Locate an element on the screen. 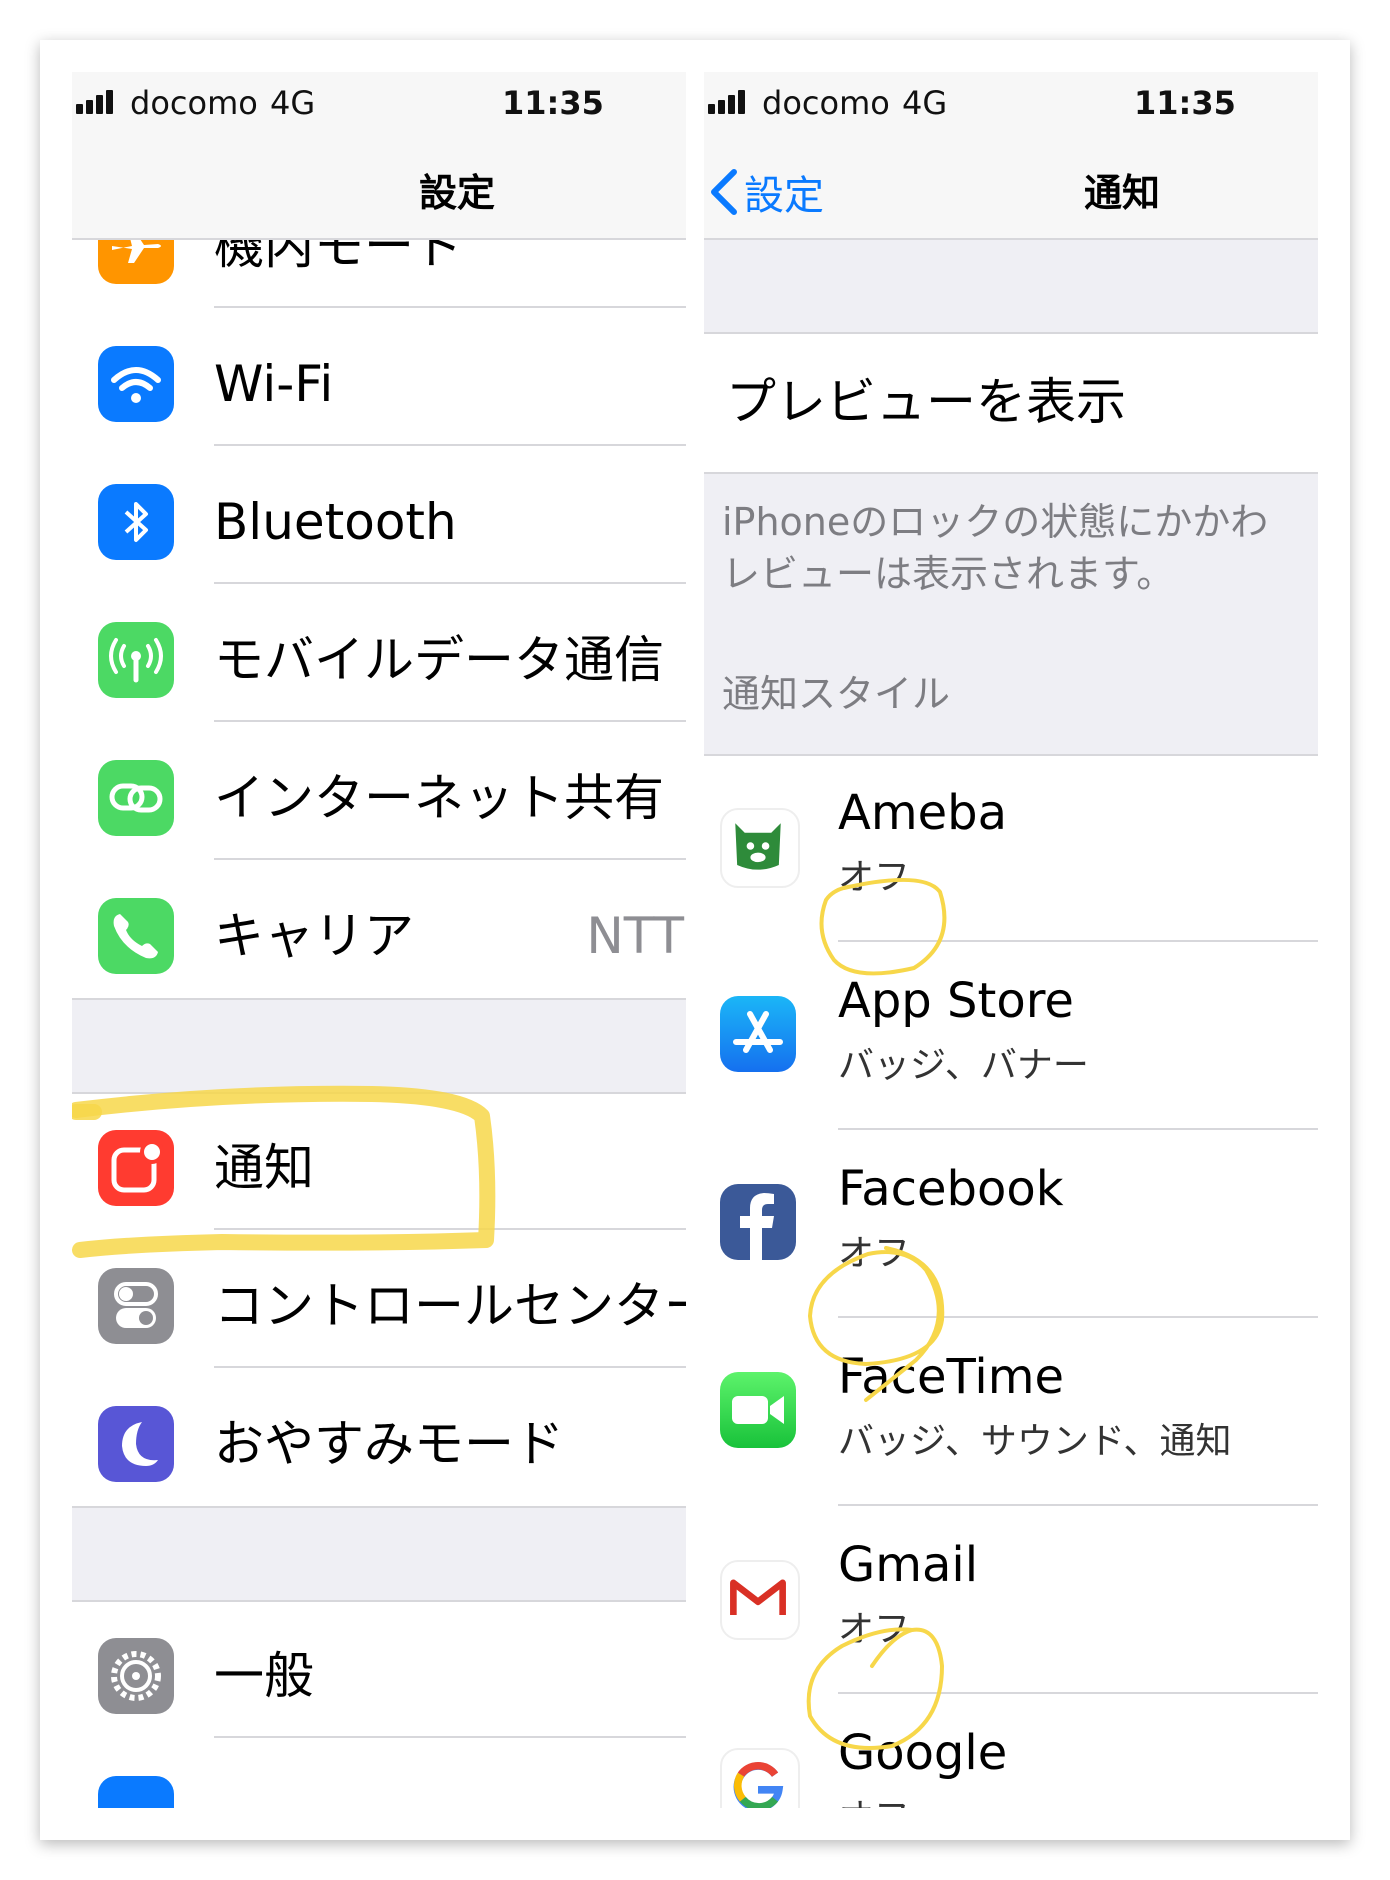  gmail-icon is located at coordinates (760, 1600).